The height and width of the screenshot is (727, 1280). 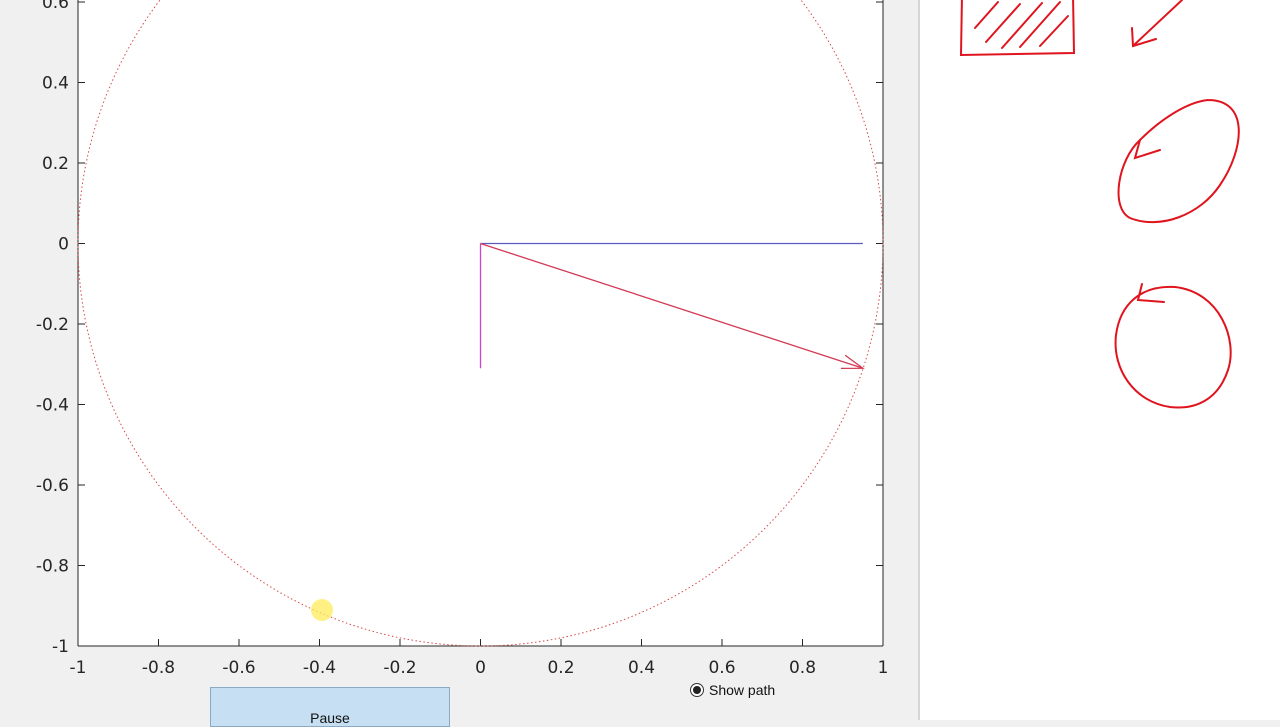 I want to click on y-tick-label: 0, so click(x=63, y=245).